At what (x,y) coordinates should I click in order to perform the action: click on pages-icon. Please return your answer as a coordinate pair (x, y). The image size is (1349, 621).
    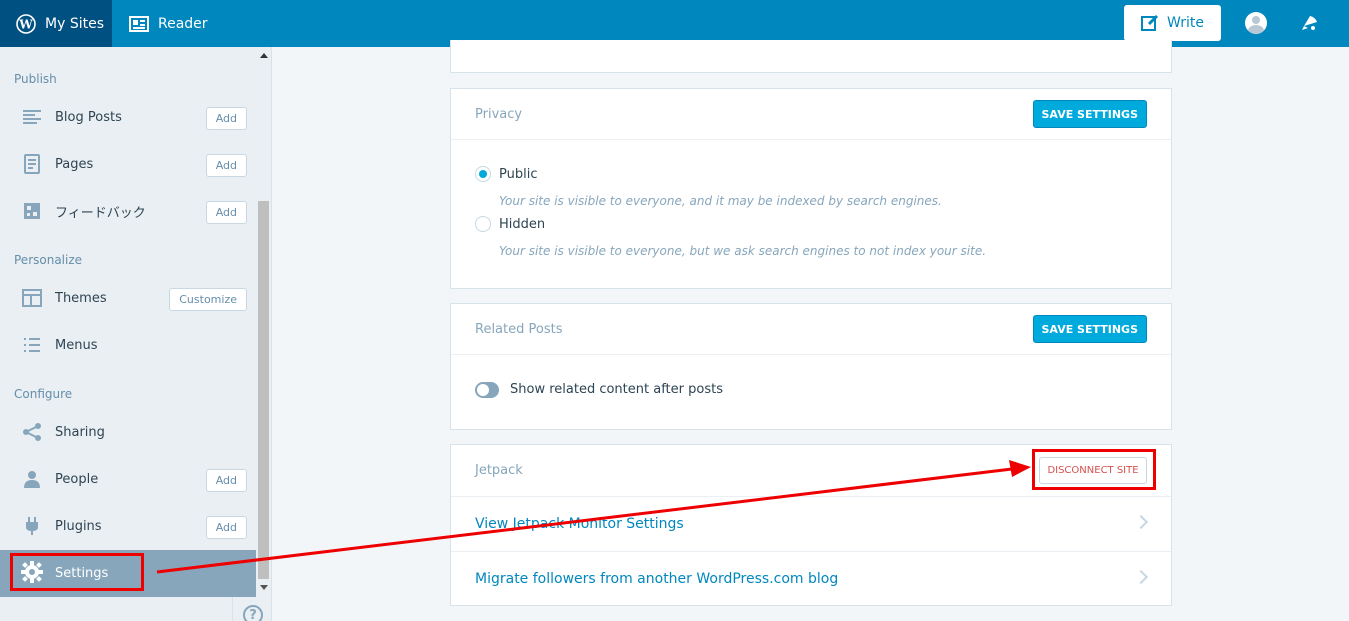
    Looking at the image, I should click on (32, 164).